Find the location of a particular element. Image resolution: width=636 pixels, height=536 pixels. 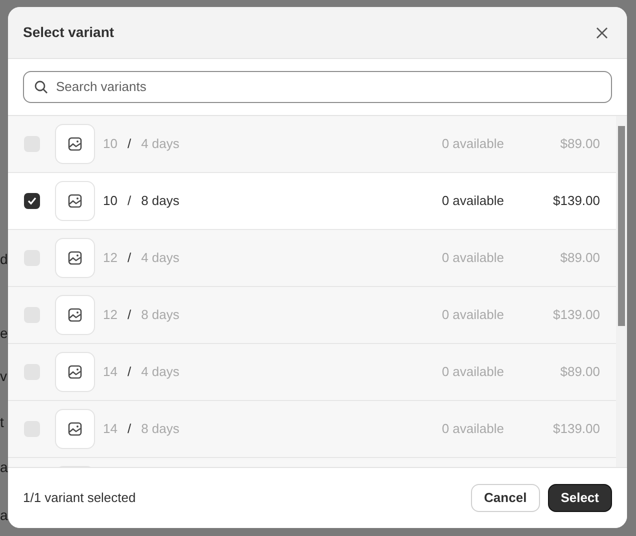

search-field: Search variants is located at coordinates (317, 87).